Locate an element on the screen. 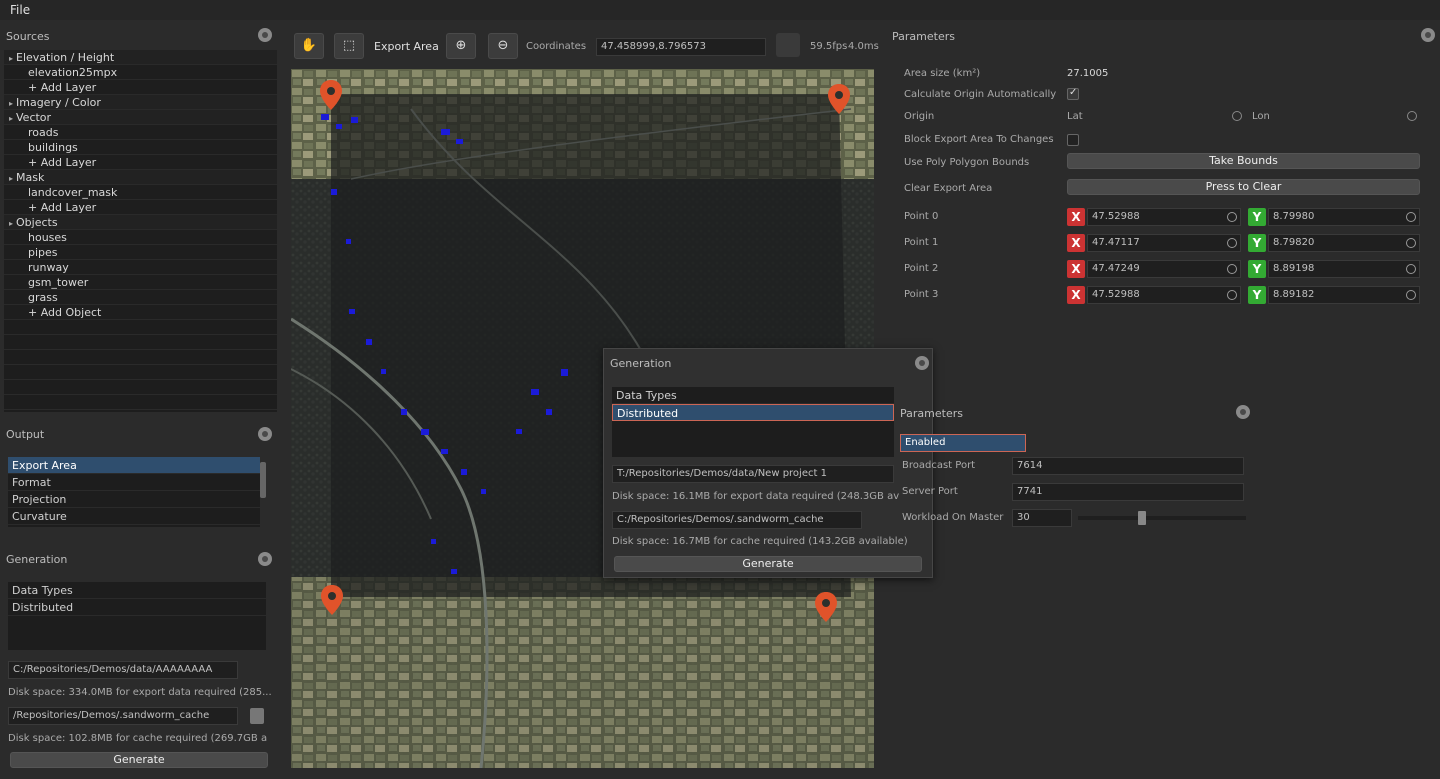  tree-item: + Add Object is located at coordinates (140, 312).